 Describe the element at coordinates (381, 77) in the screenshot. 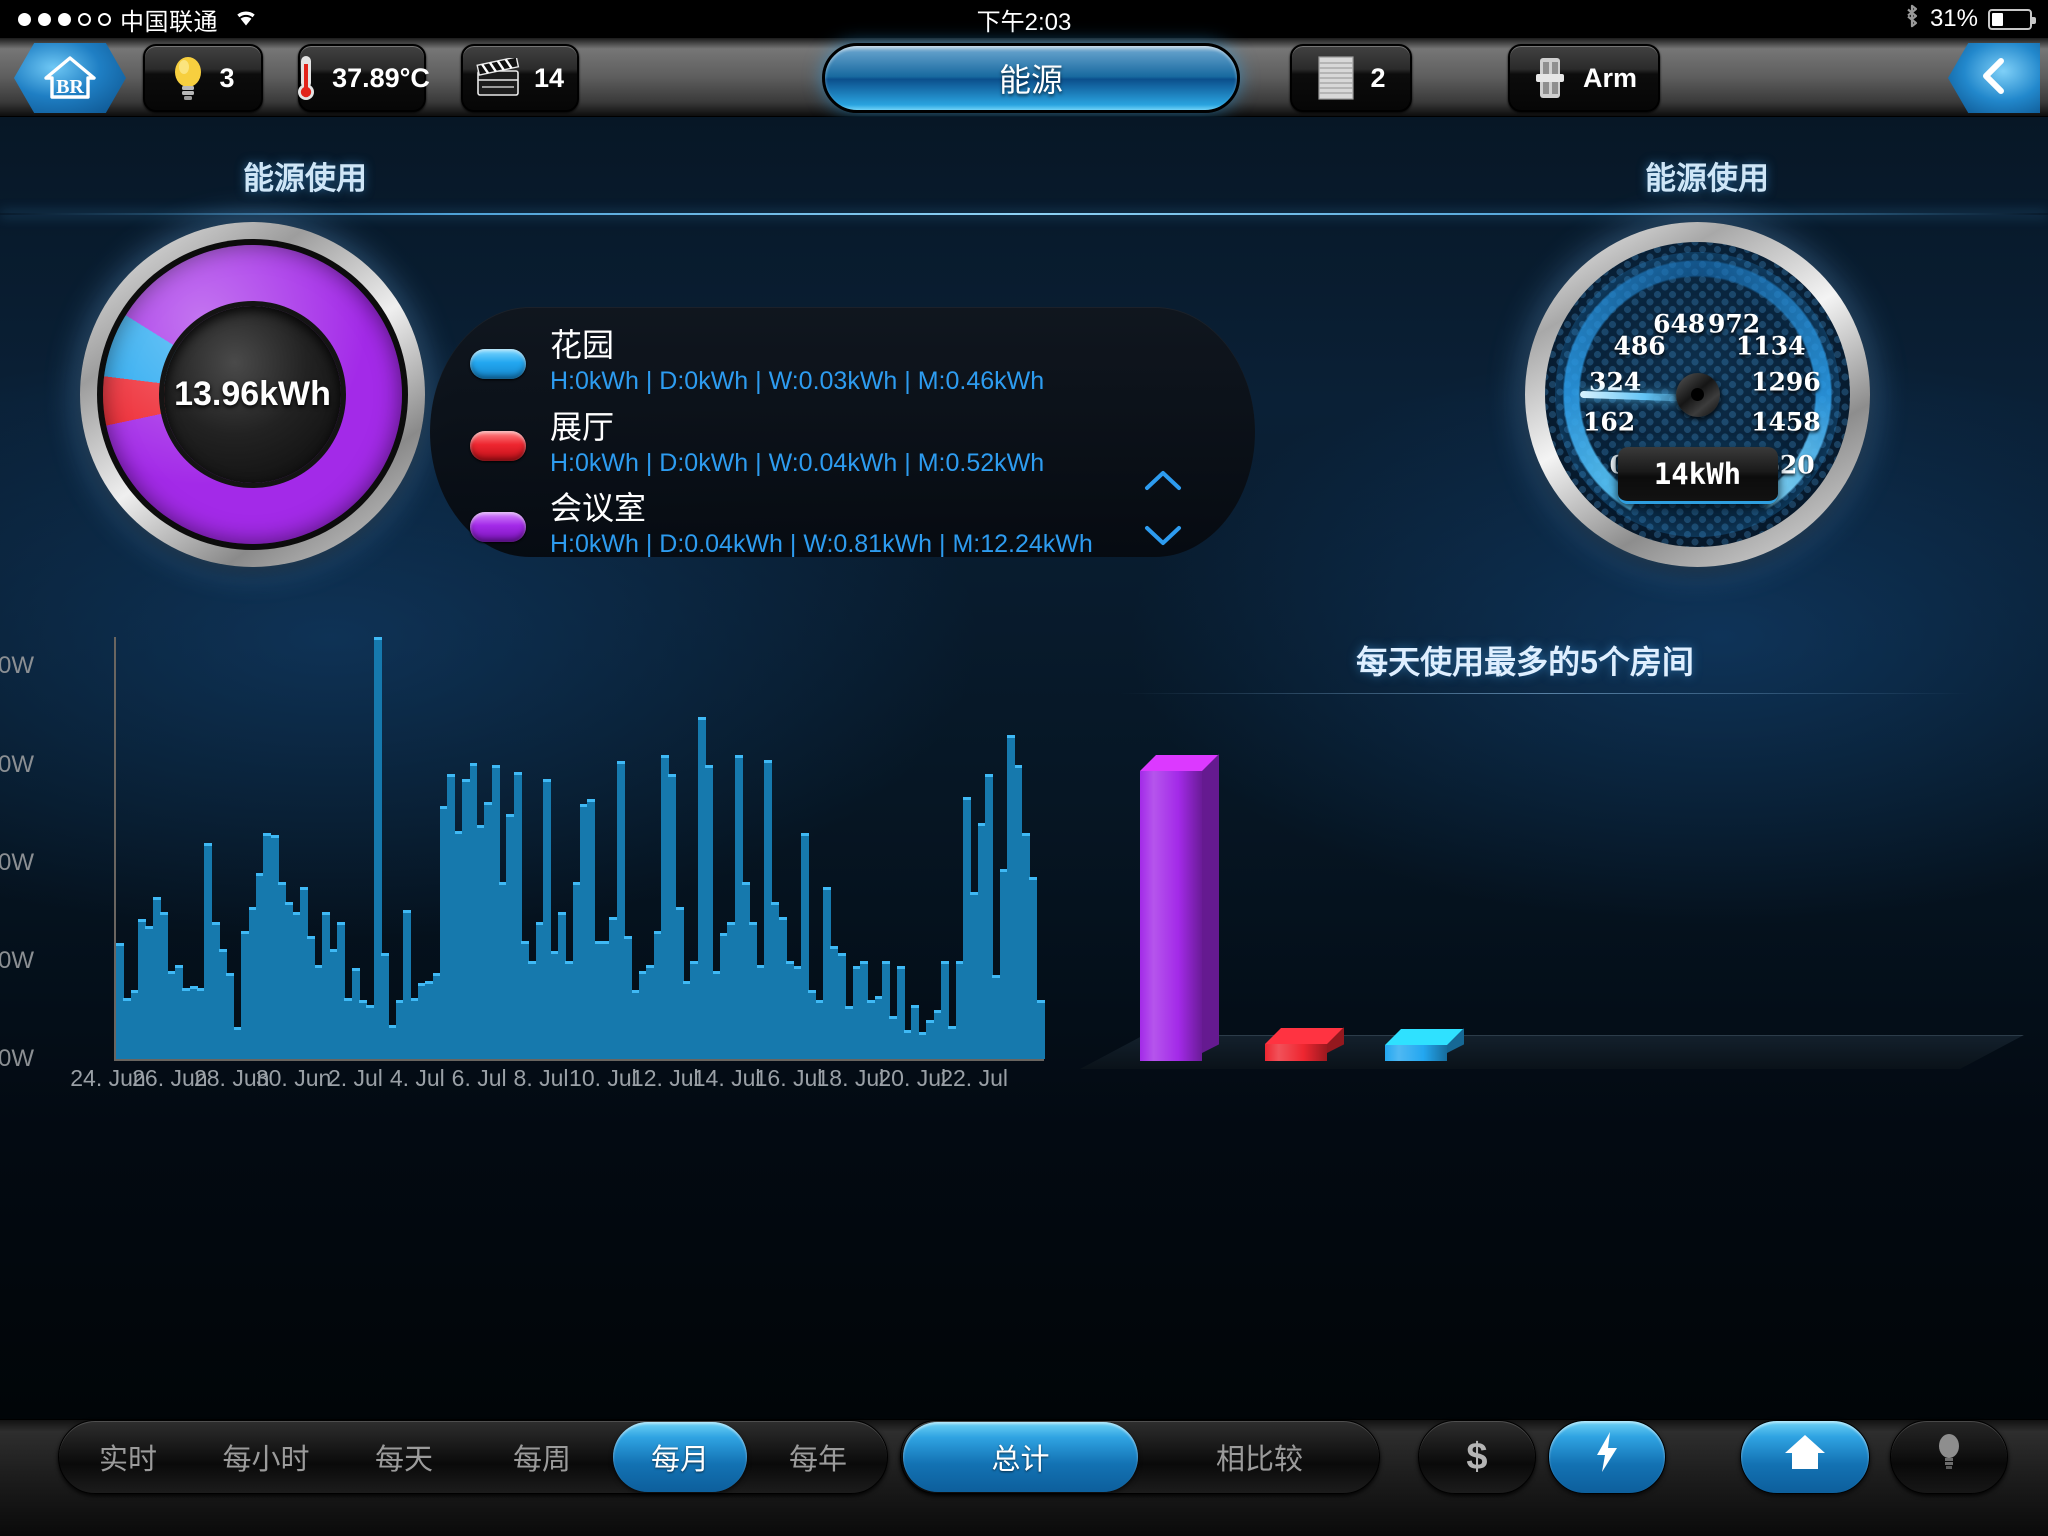

I see `temperature-value: 37.89°C` at that location.